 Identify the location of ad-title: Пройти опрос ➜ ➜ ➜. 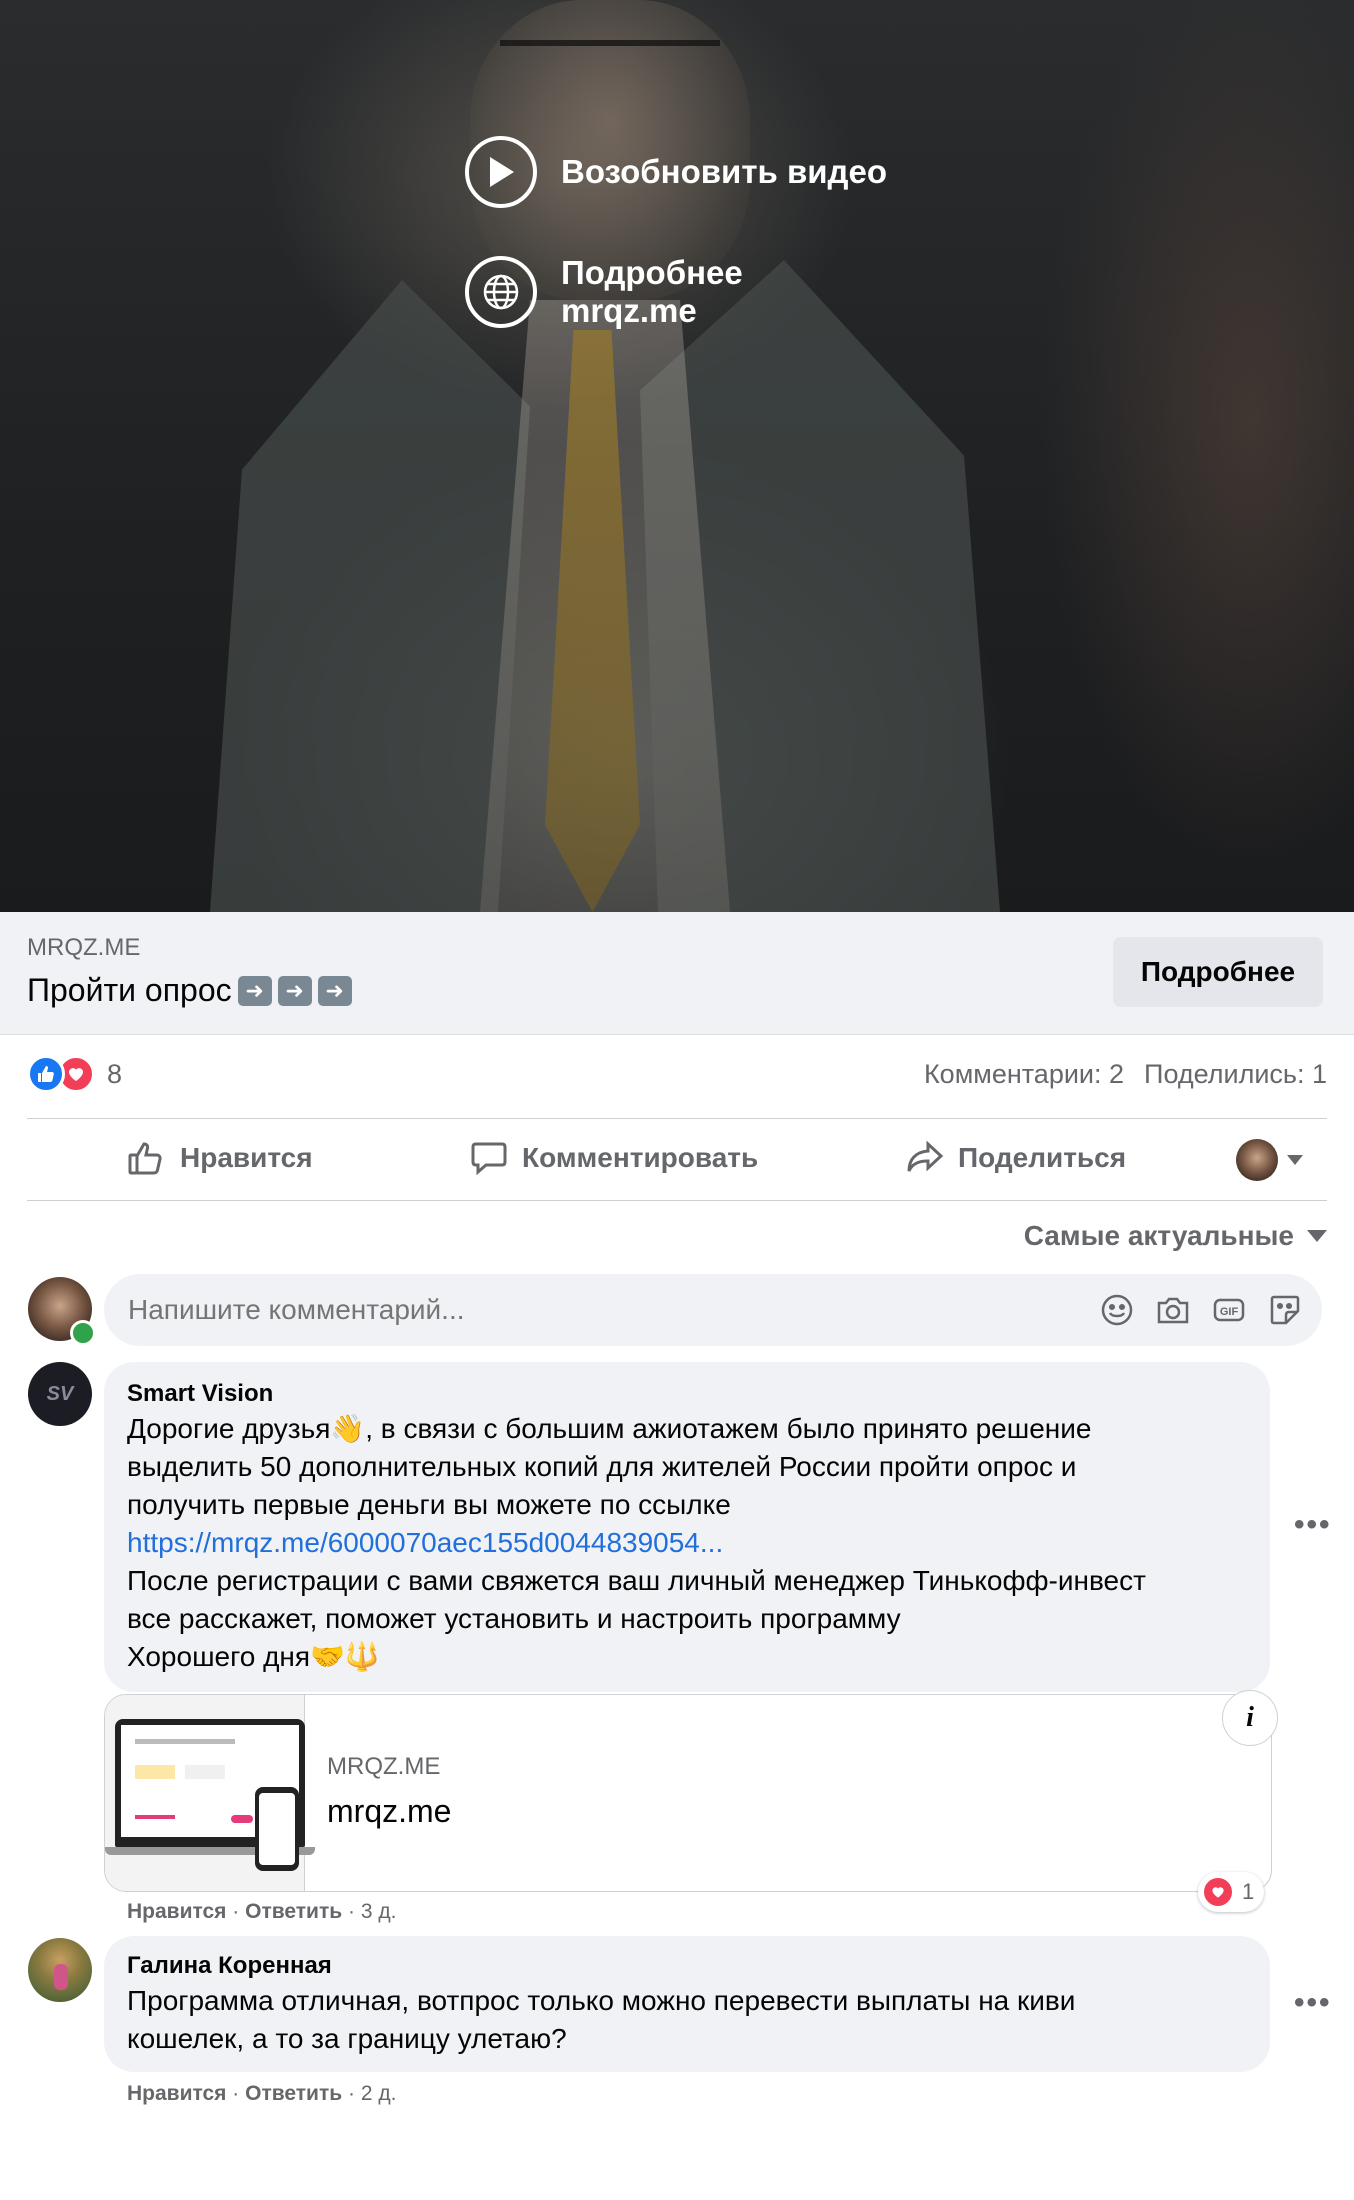
(189, 990).